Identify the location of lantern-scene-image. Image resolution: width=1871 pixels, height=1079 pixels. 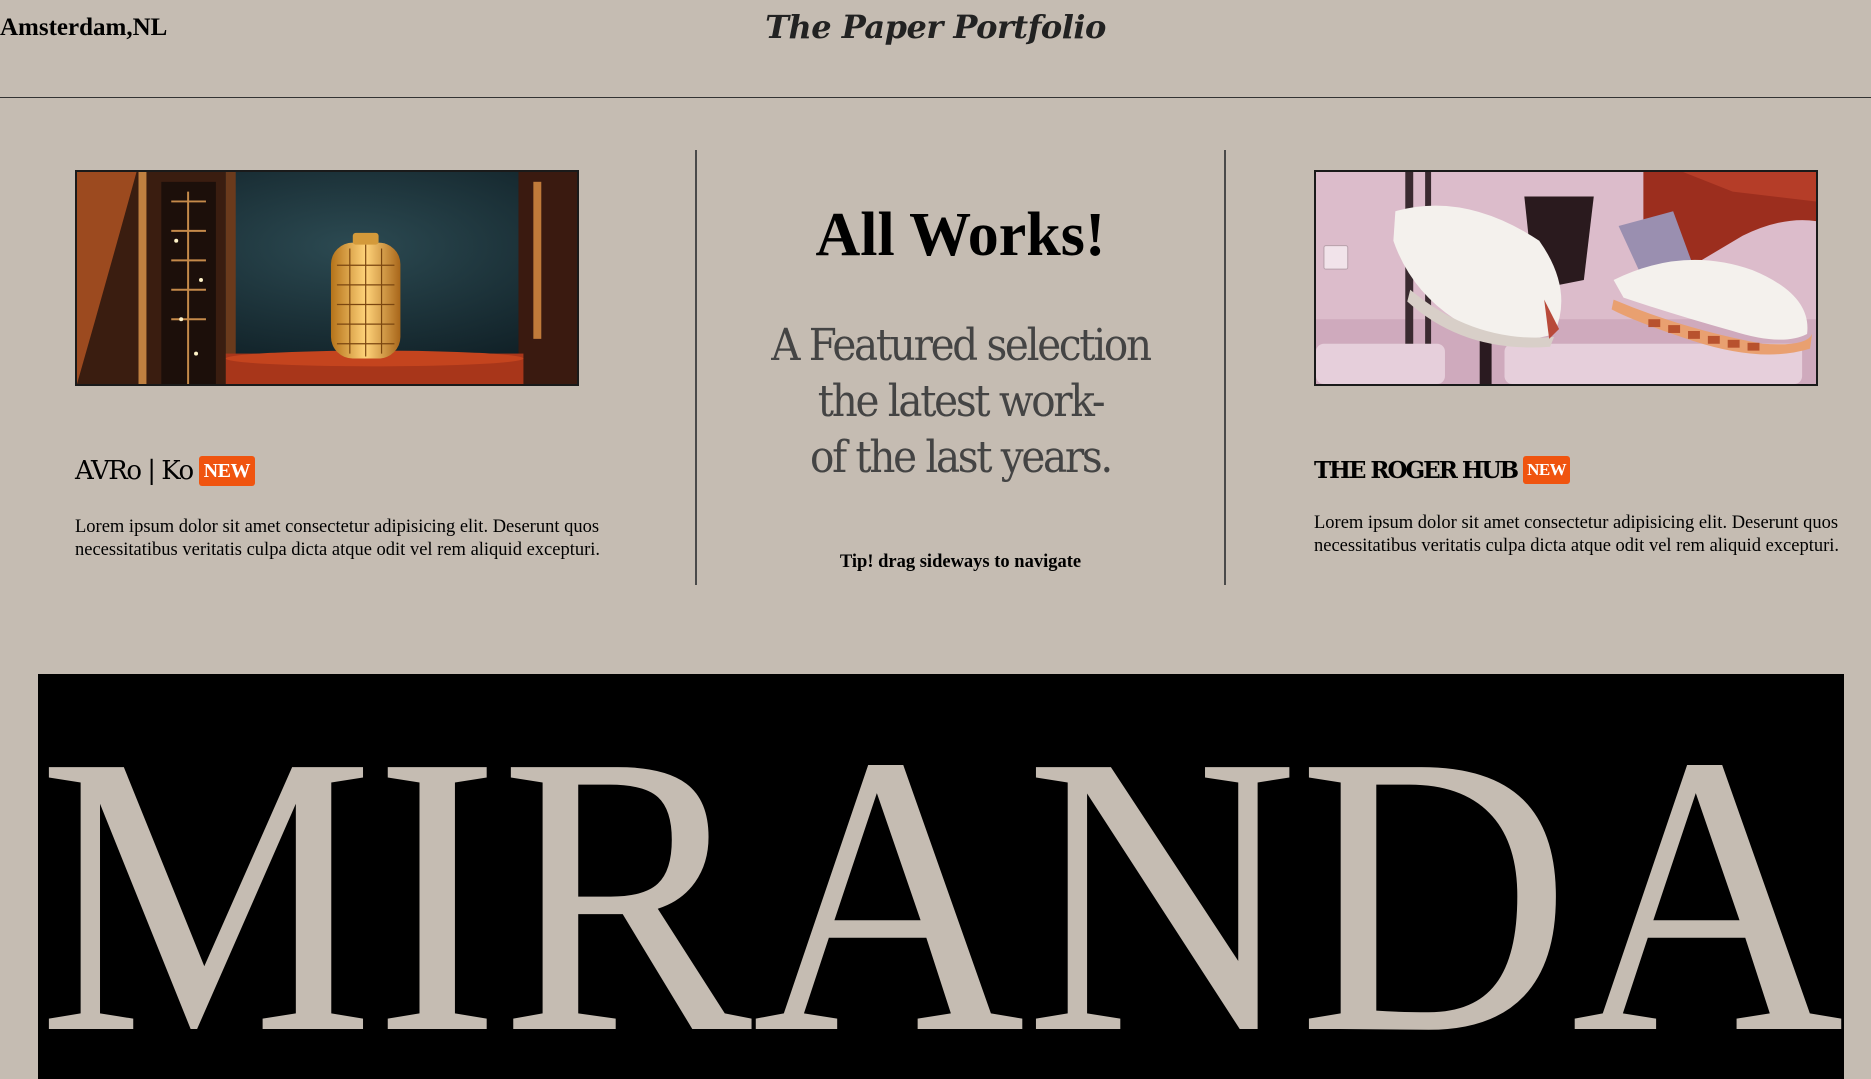
(327, 278).